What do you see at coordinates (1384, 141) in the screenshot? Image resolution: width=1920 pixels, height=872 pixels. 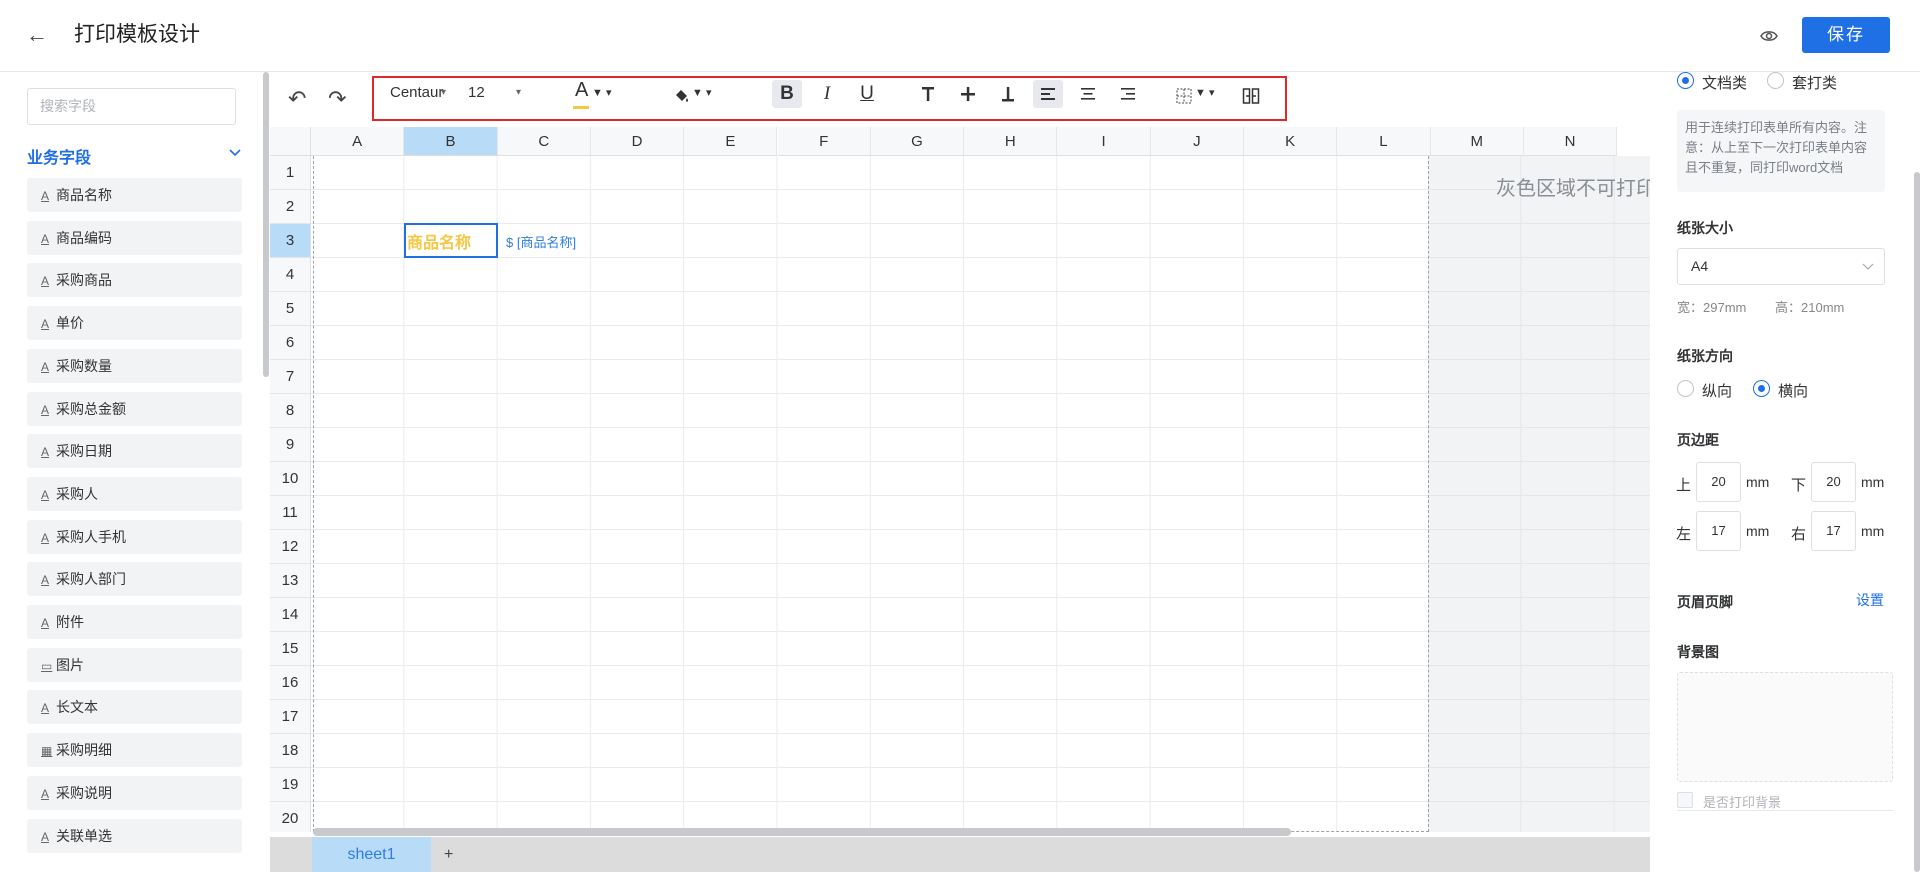 I see `column-header: L` at bounding box center [1384, 141].